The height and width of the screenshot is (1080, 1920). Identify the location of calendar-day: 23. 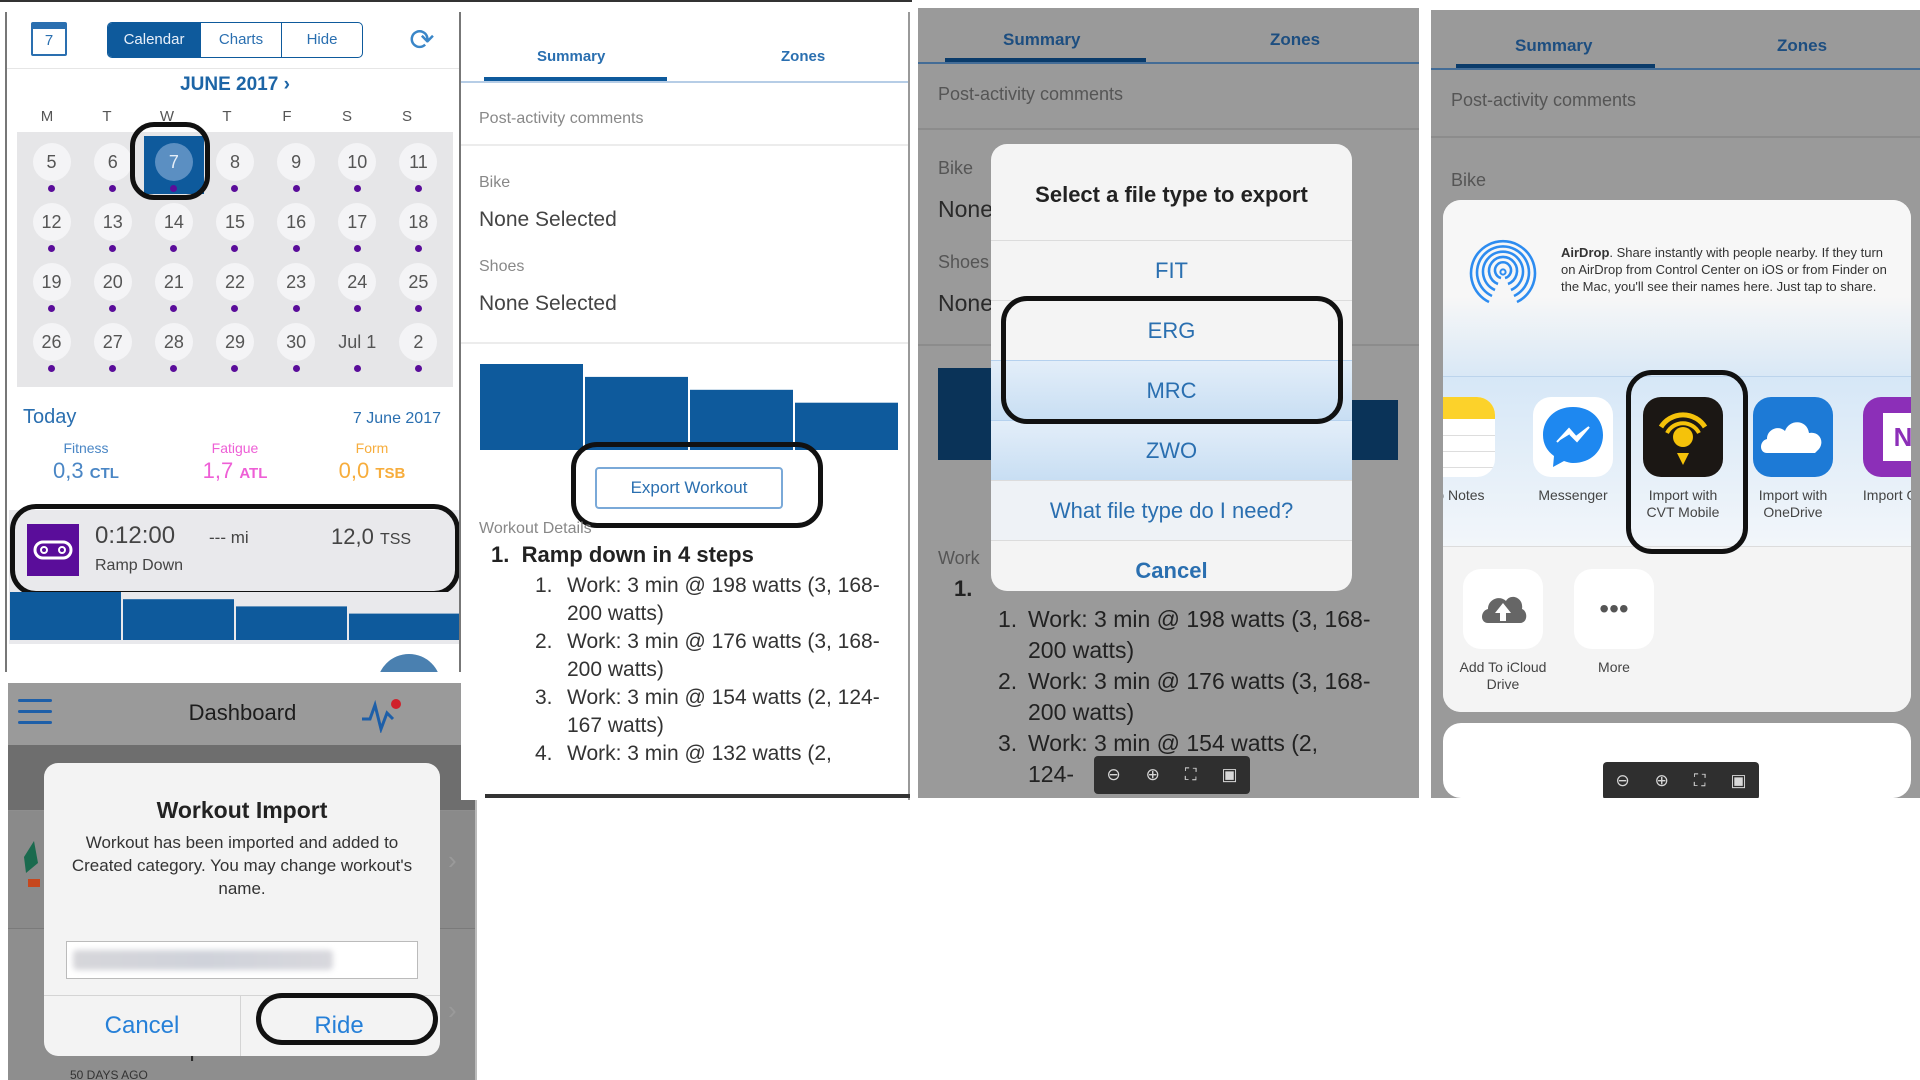
(296, 288).